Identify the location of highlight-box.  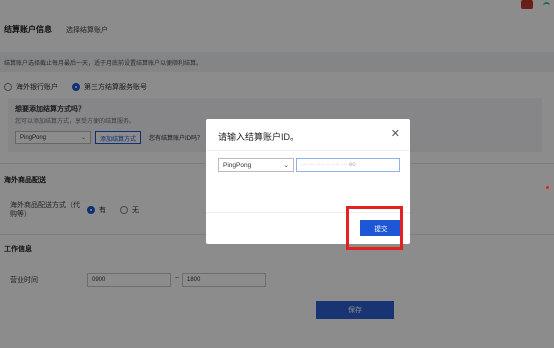
(374, 228).